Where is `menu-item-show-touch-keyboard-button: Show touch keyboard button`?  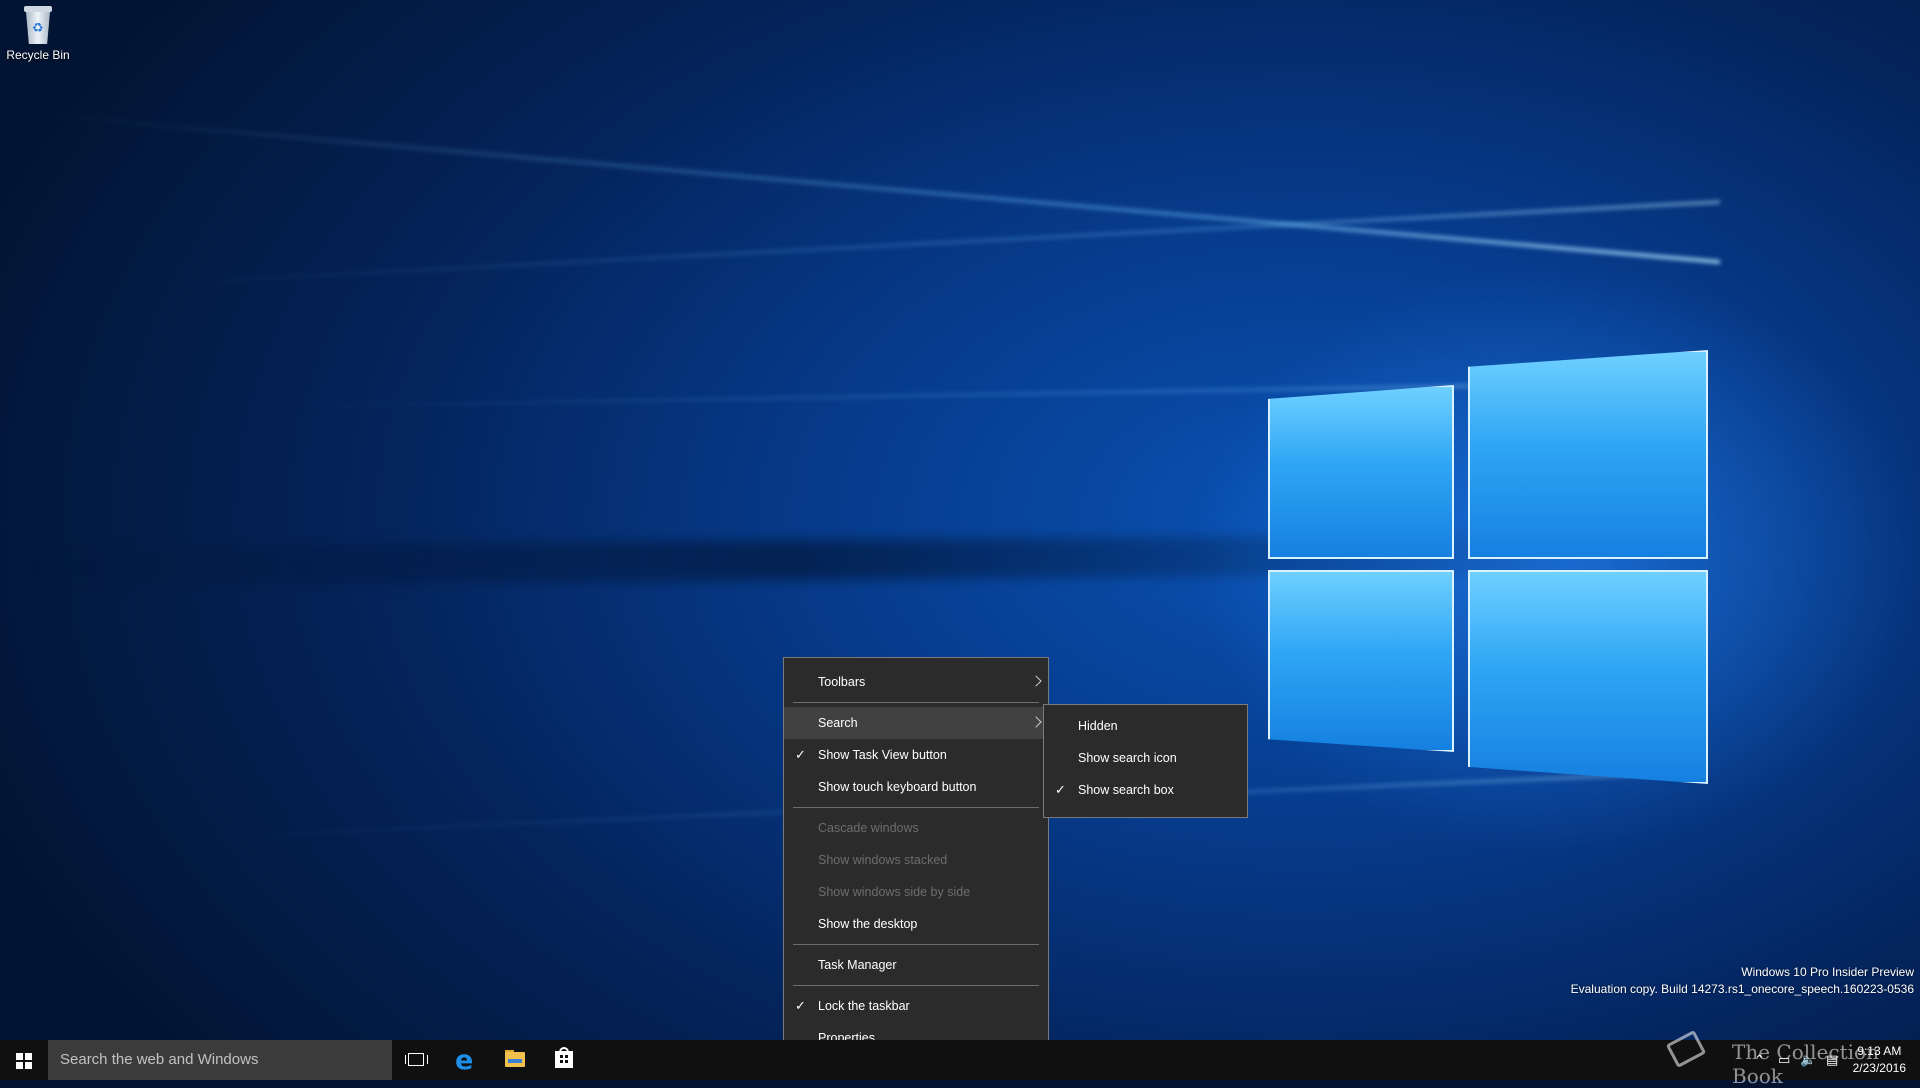
menu-item-show-touch-keyboard-button: Show touch keyboard button is located at coordinates (916, 787).